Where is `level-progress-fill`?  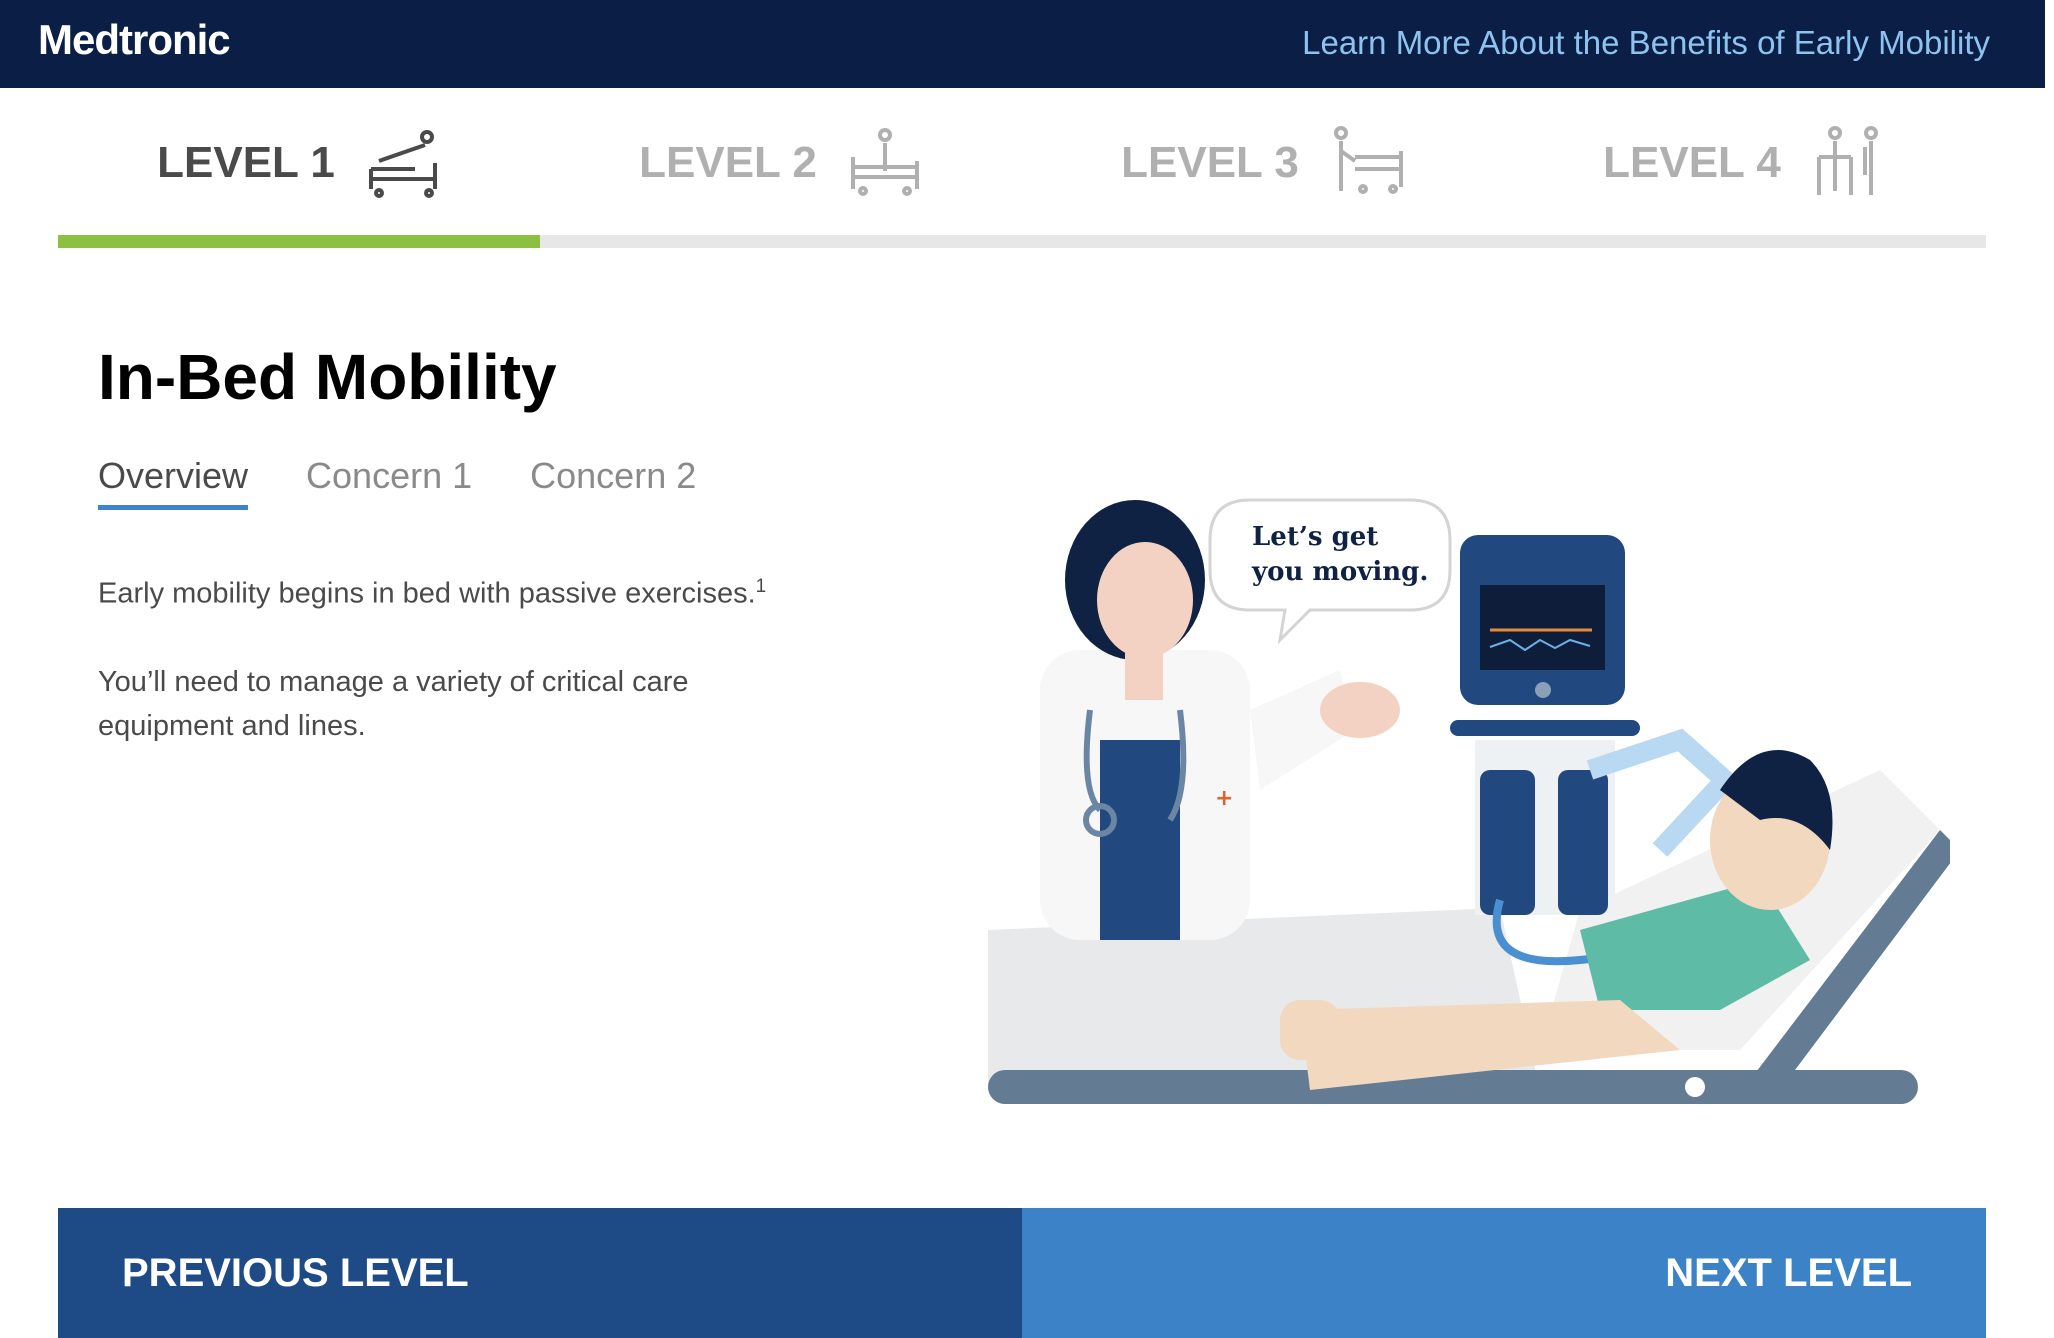
level-progress-fill is located at coordinates (299, 241).